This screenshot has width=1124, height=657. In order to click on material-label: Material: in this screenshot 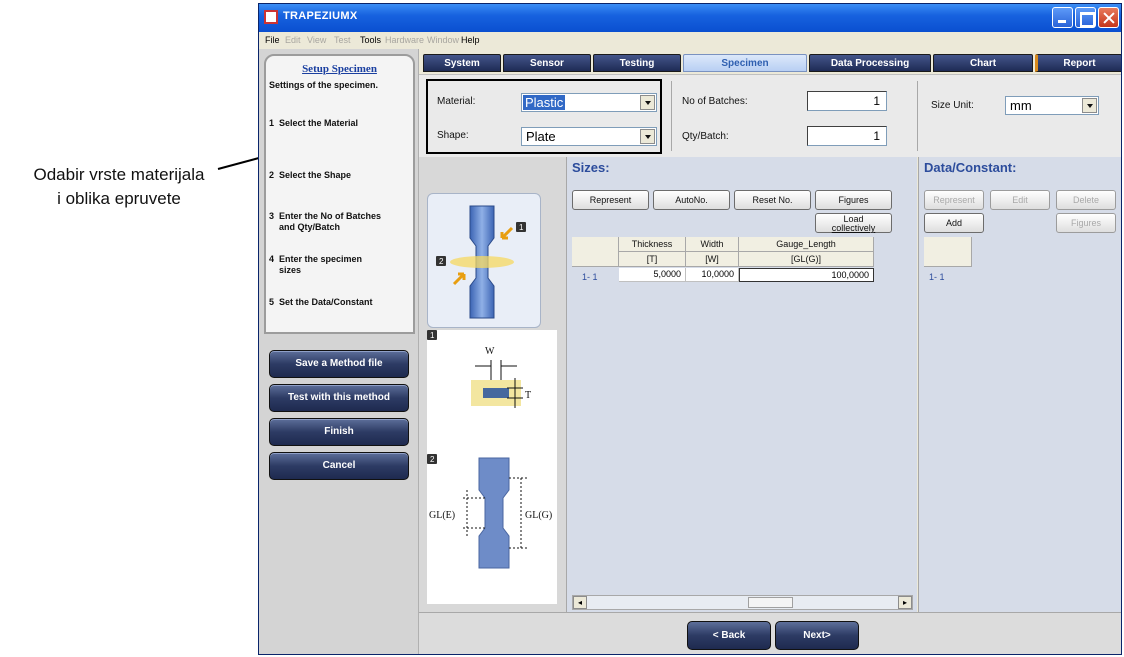, I will do `click(456, 101)`.